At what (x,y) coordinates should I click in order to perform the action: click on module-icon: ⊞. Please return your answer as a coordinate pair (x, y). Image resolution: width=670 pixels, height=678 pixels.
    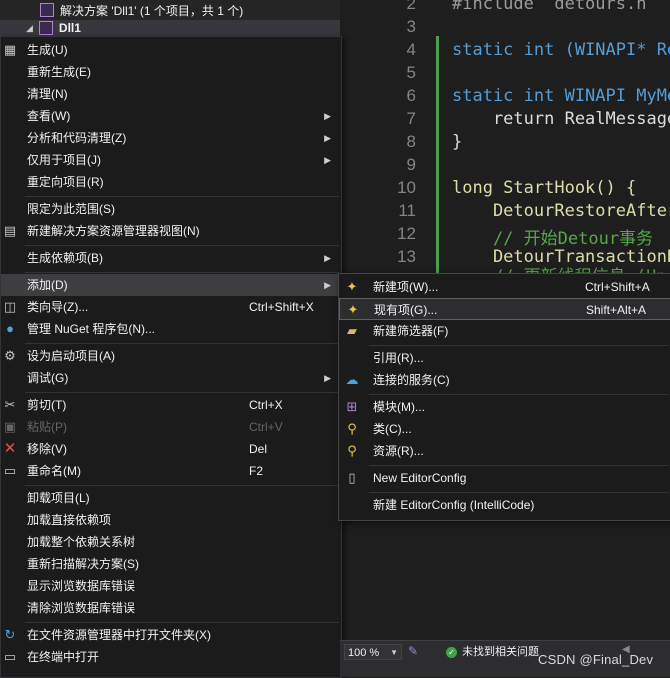
    Looking at the image, I should click on (352, 406).